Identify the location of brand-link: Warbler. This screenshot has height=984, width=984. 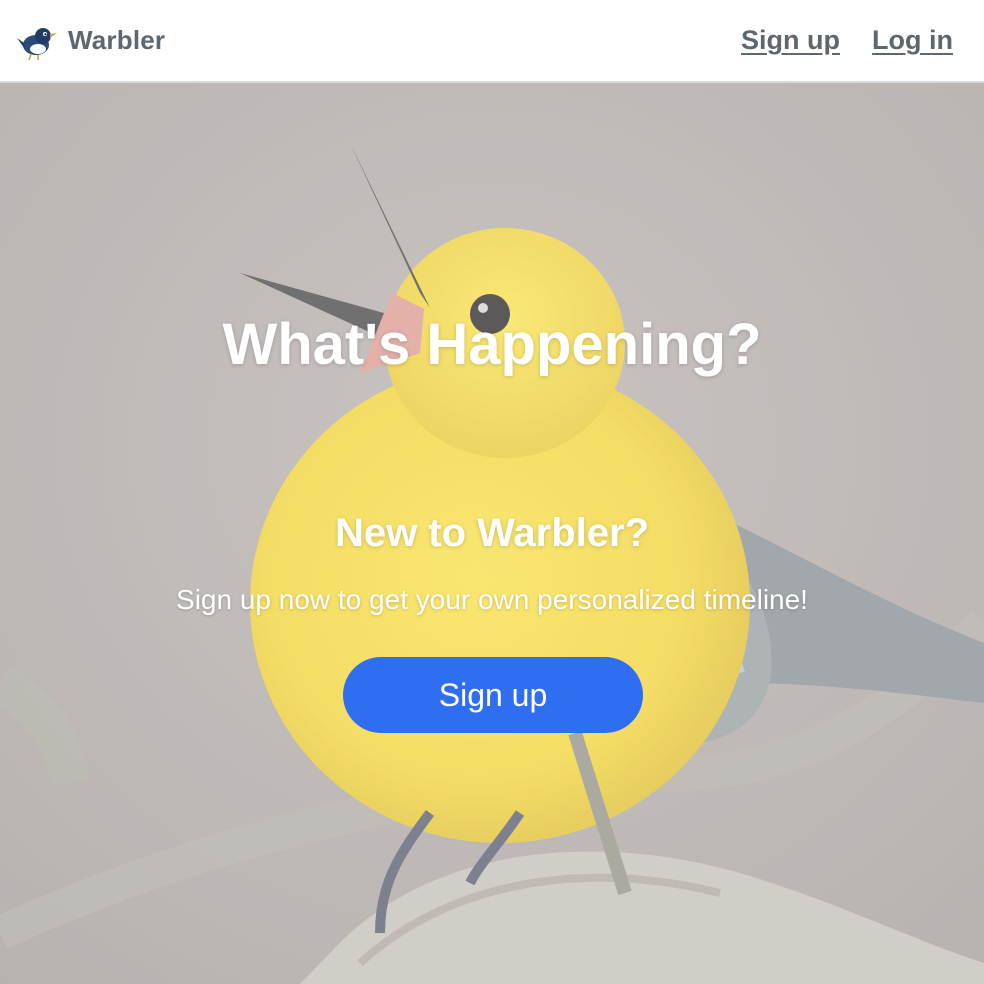
(90, 41).